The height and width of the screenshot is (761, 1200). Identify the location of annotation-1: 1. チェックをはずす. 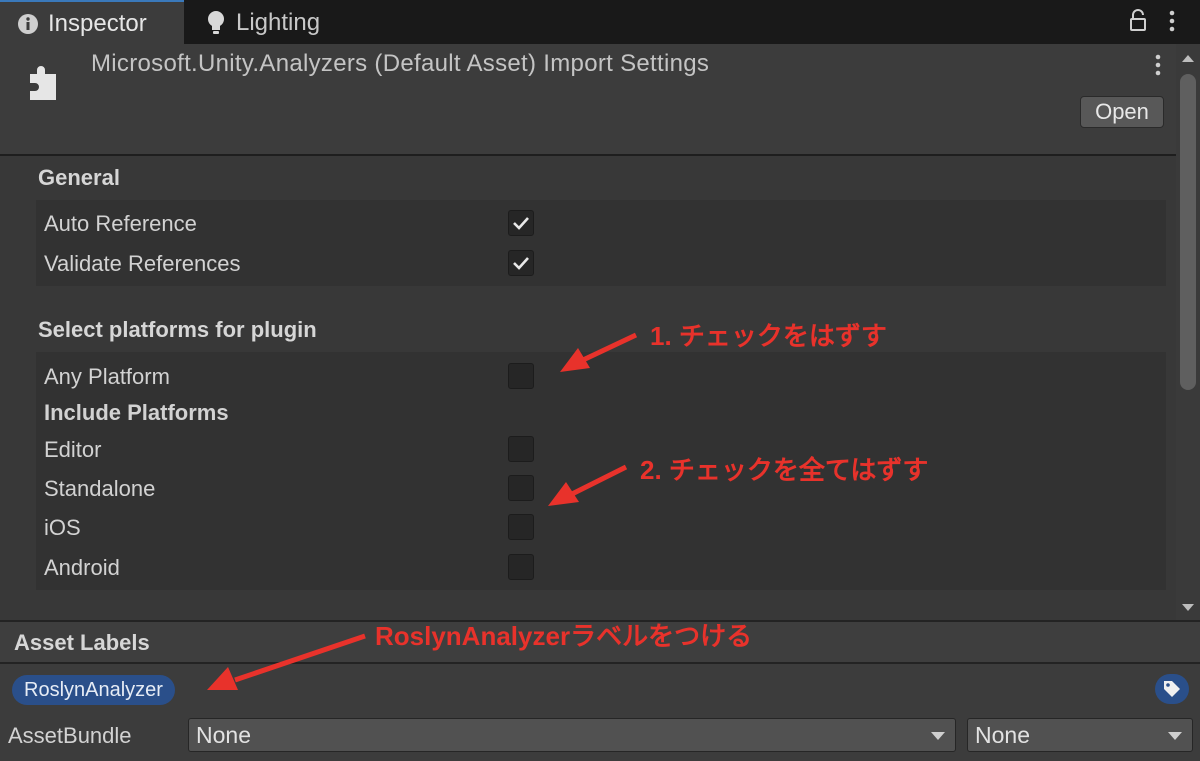
(768, 336).